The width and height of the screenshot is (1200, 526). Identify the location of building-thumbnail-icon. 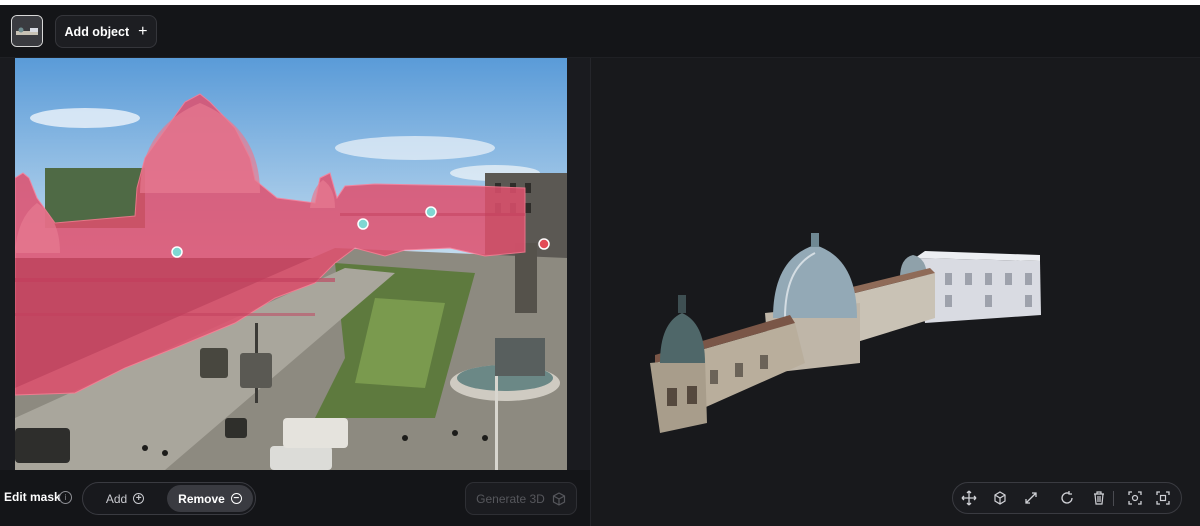
(27, 31).